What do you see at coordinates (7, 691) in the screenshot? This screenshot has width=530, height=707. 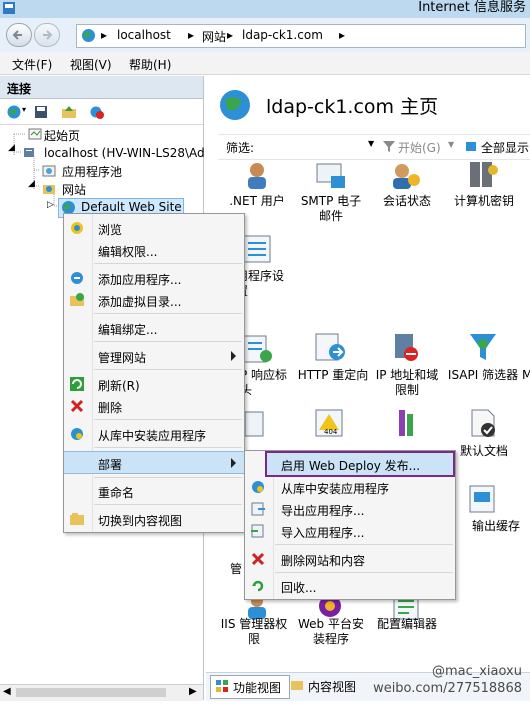 I see `scroll-left-icon: ◀` at bounding box center [7, 691].